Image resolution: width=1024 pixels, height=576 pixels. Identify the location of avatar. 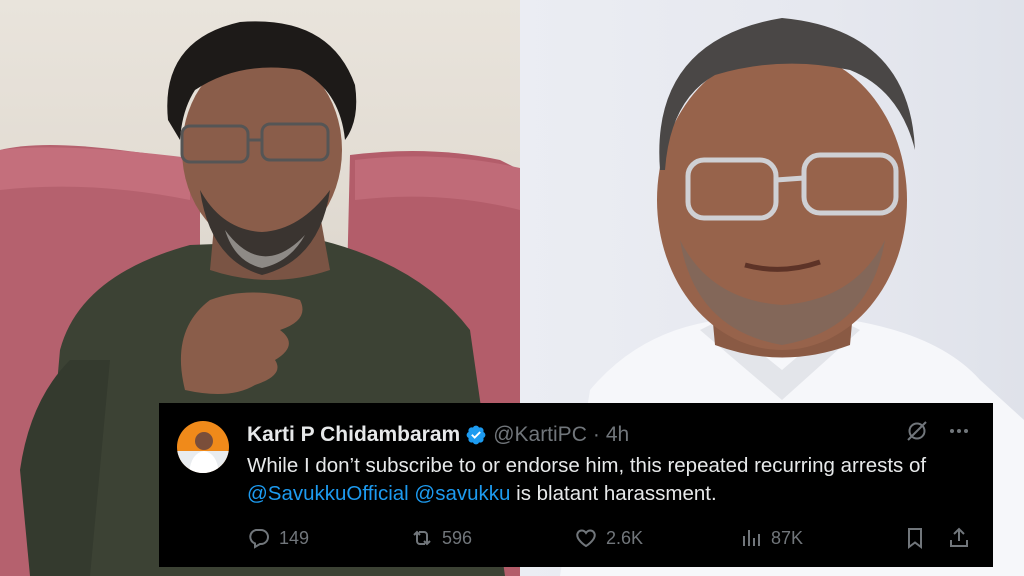
(203, 447).